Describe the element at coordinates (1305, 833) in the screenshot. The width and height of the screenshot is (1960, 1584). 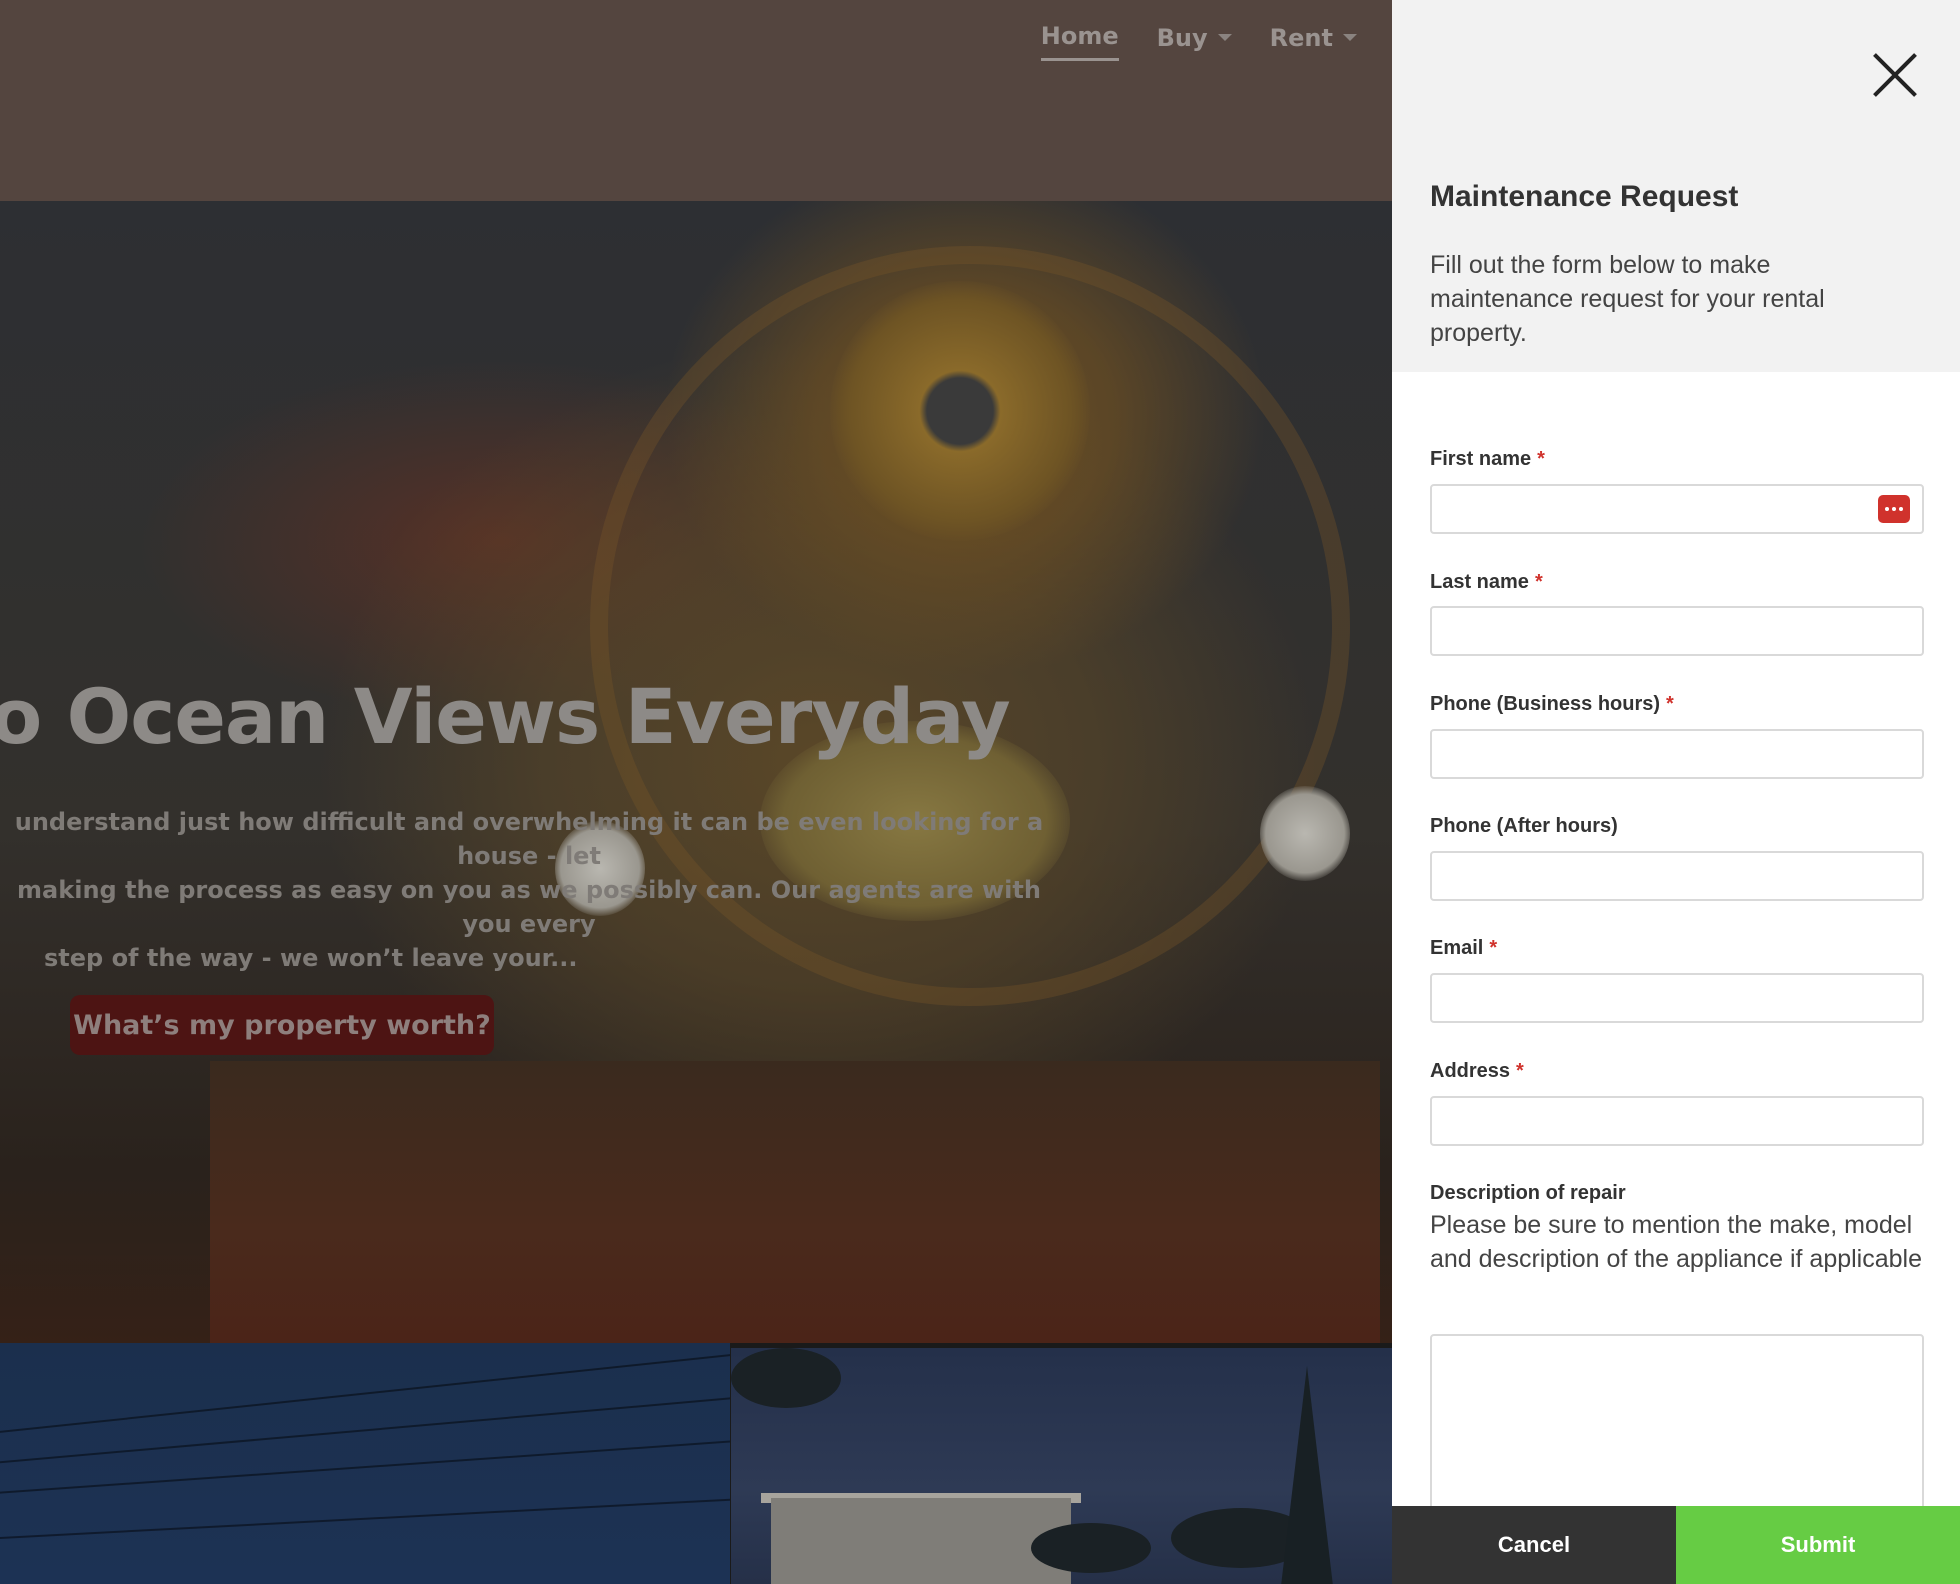
I see `lamp-image` at that location.